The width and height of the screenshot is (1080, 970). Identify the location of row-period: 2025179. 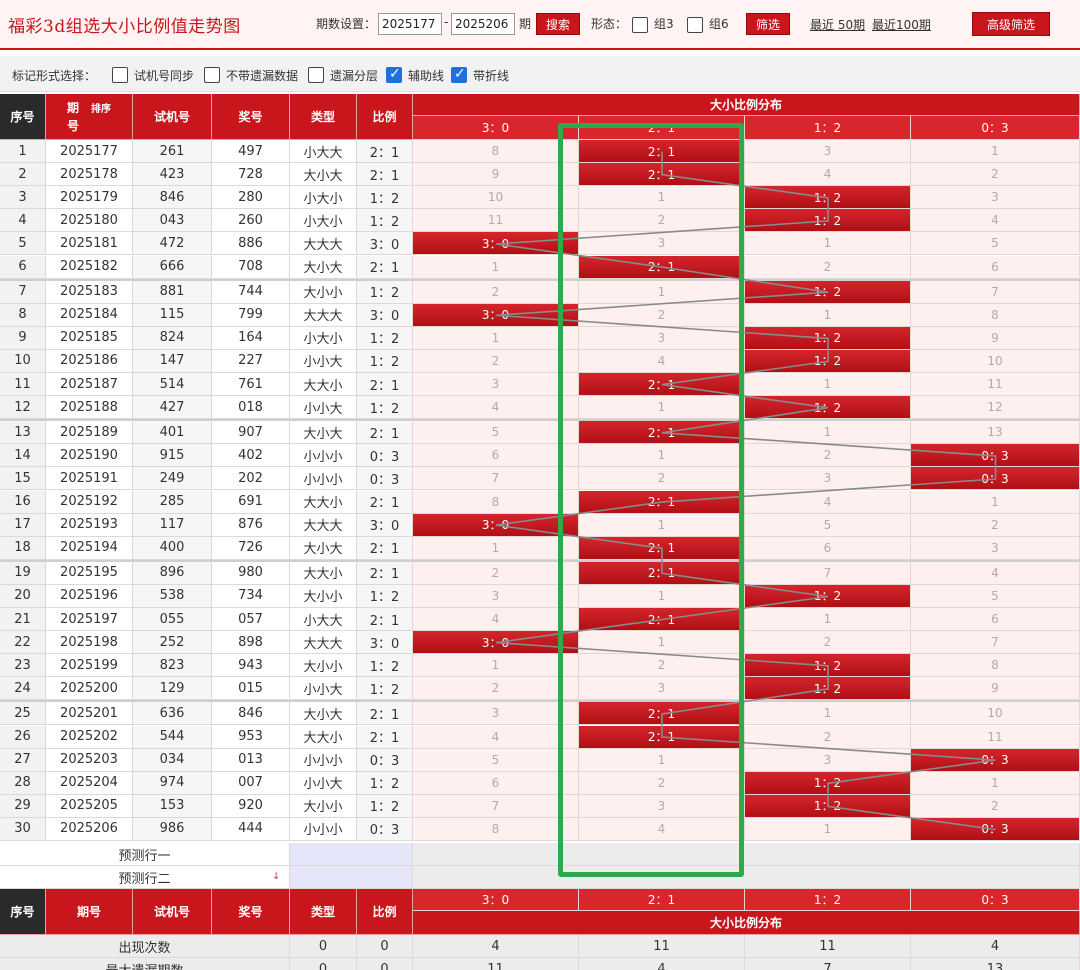
(89, 198).